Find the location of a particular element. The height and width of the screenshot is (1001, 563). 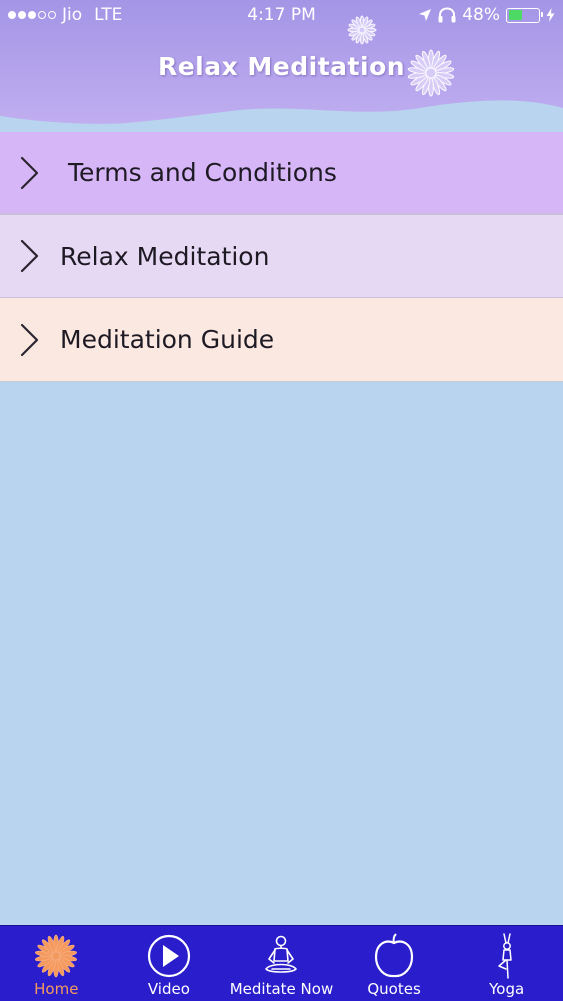

page-title: Relax Meditation is located at coordinates (281, 66).